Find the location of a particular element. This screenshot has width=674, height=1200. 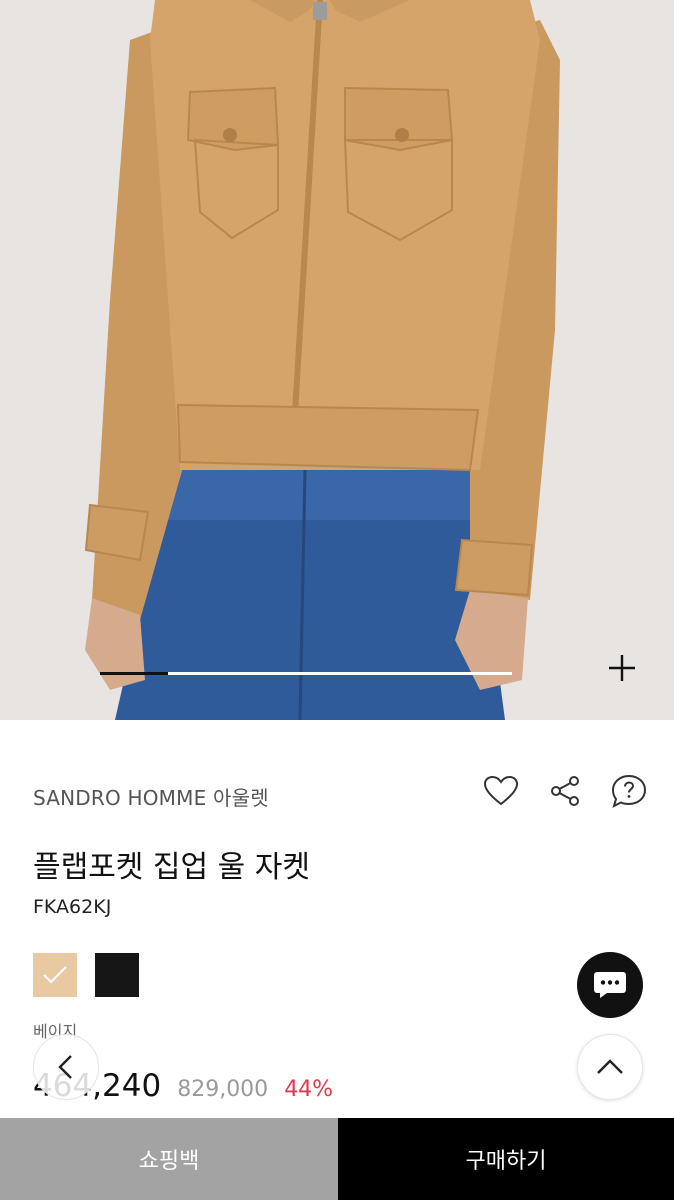

shopping-bag-button: 쇼핑백 is located at coordinates (169, 1159).